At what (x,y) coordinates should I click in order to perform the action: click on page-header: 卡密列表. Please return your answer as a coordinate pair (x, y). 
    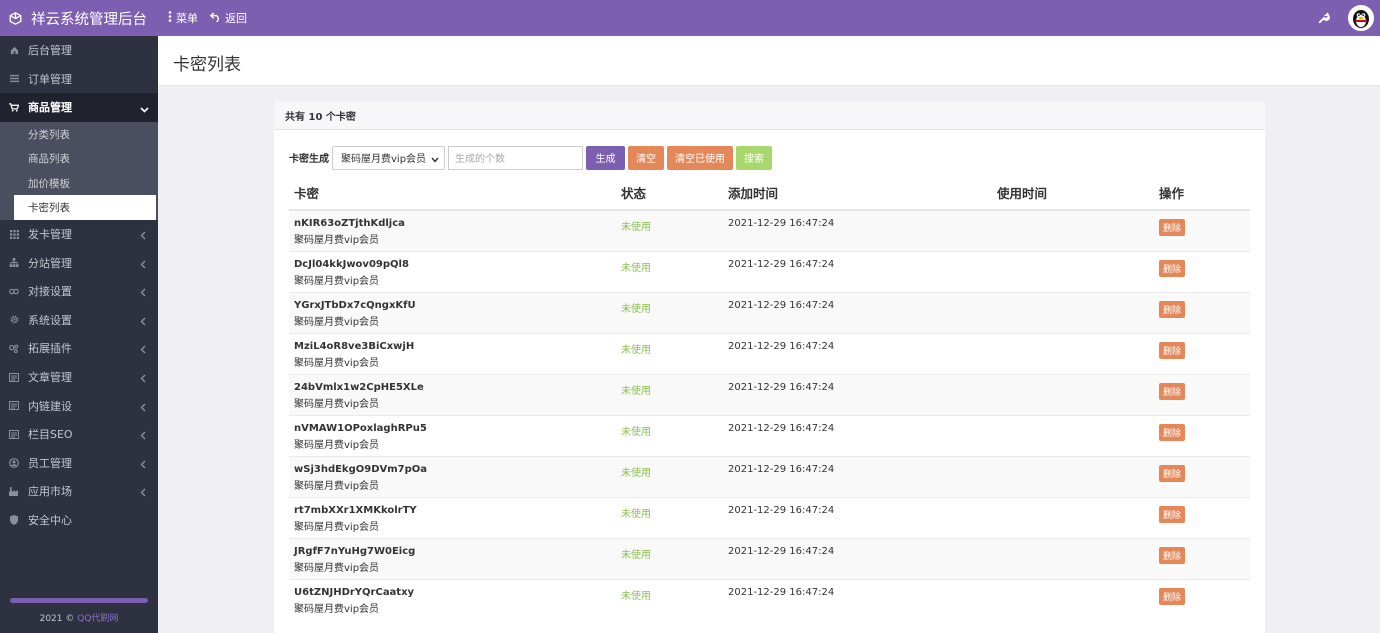
    Looking at the image, I should click on (769, 61).